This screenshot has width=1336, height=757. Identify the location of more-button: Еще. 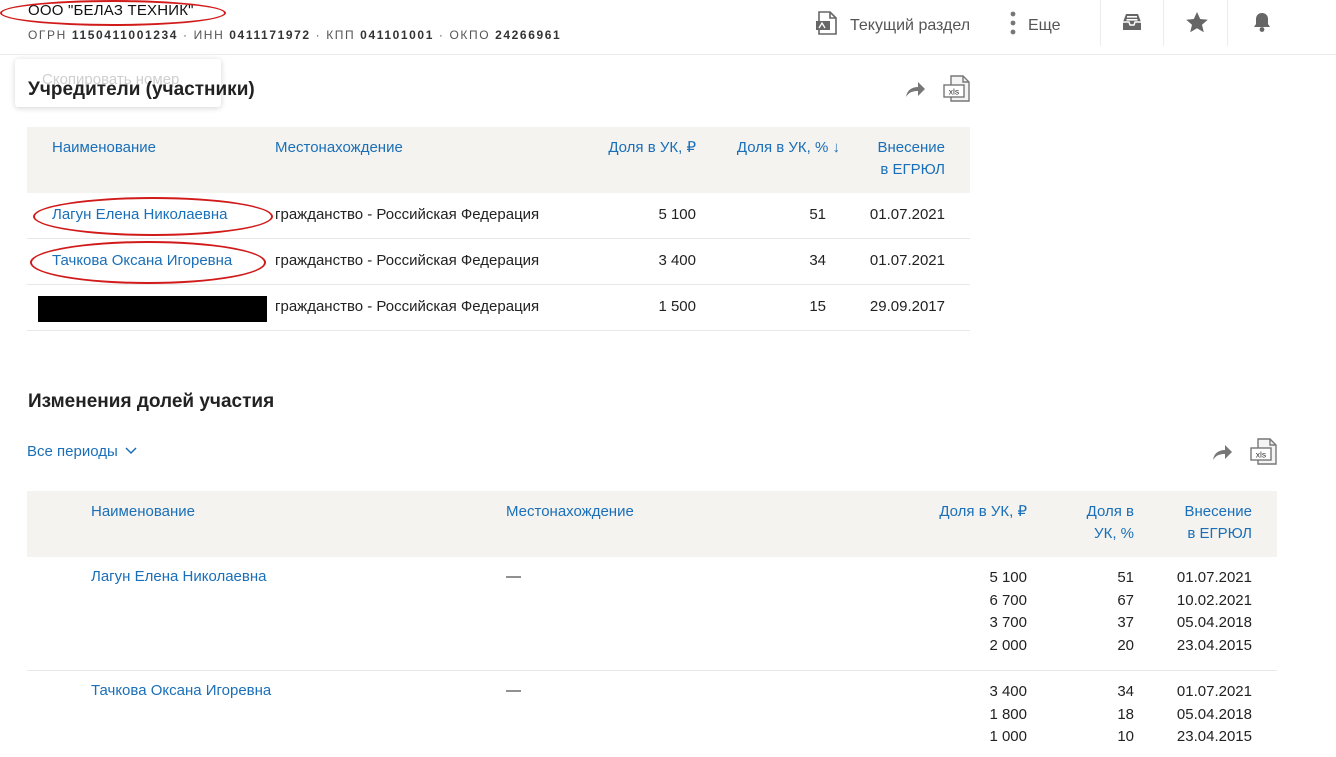
(1034, 25).